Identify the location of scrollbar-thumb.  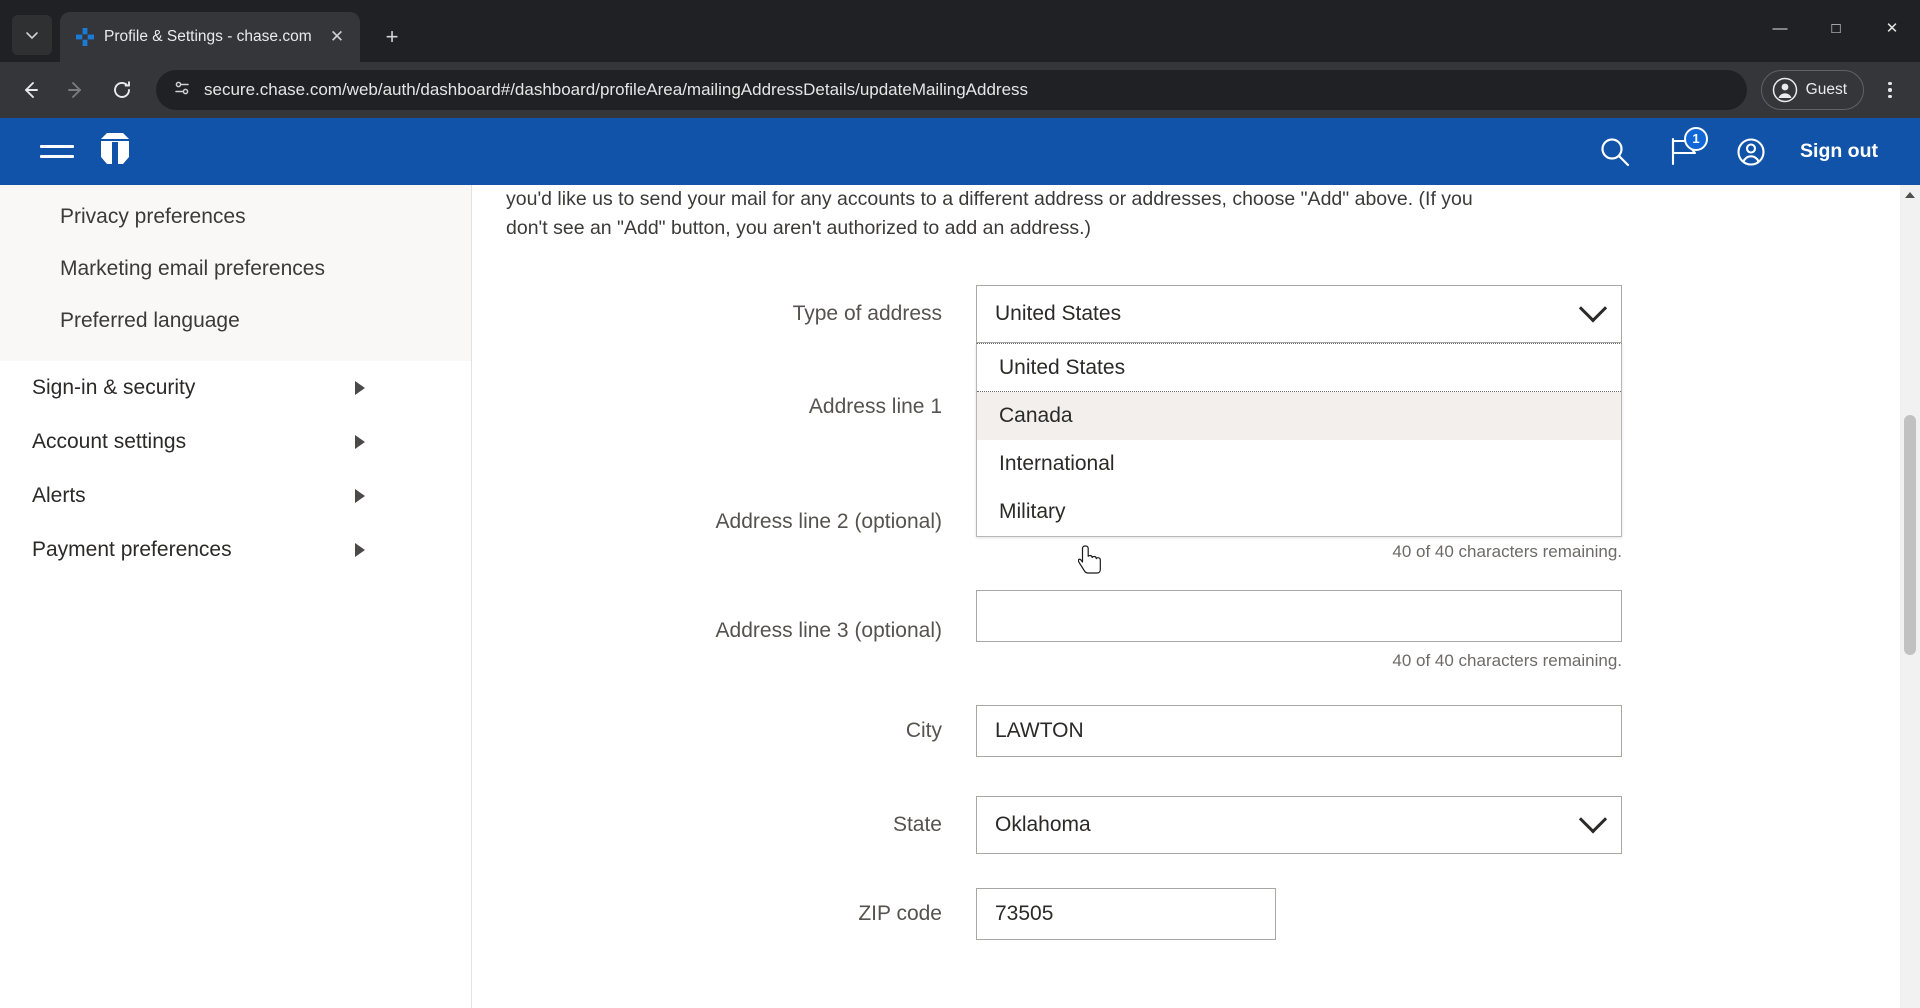
(1910, 535).